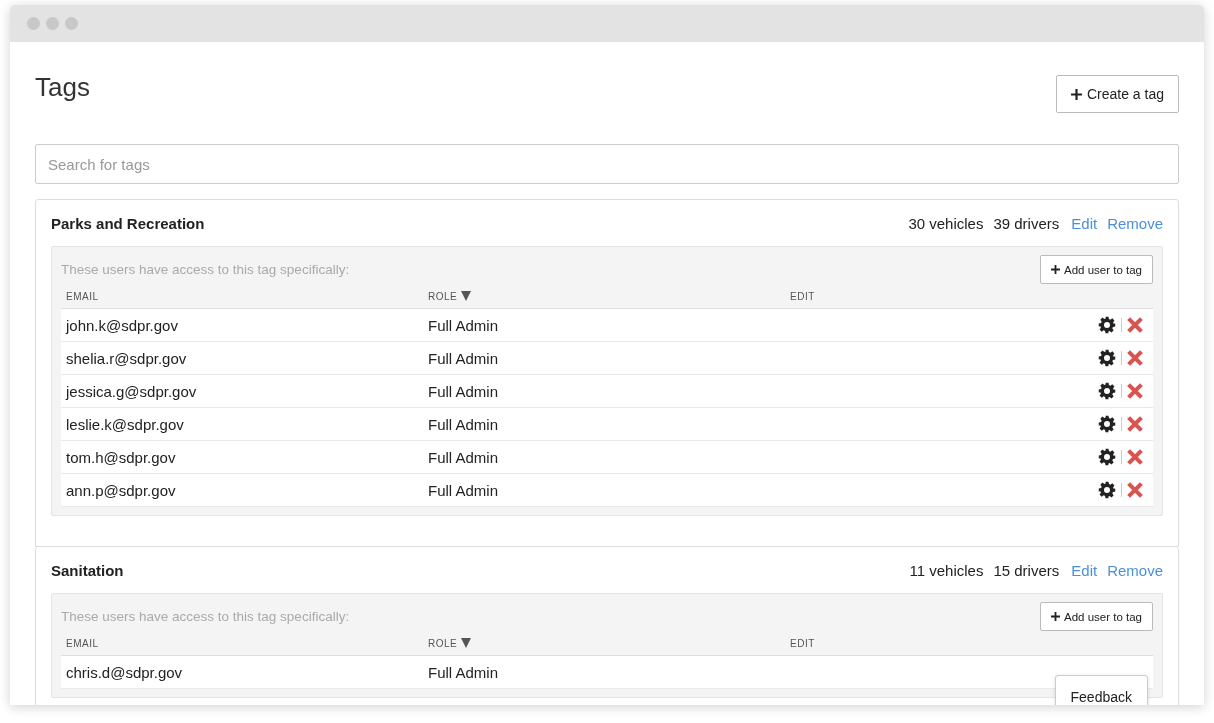 Image resolution: width=1214 pixels, height=723 pixels. Describe the element at coordinates (1026, 570) in the screenshot. I see `driver-count: 15 drivers` at that location.